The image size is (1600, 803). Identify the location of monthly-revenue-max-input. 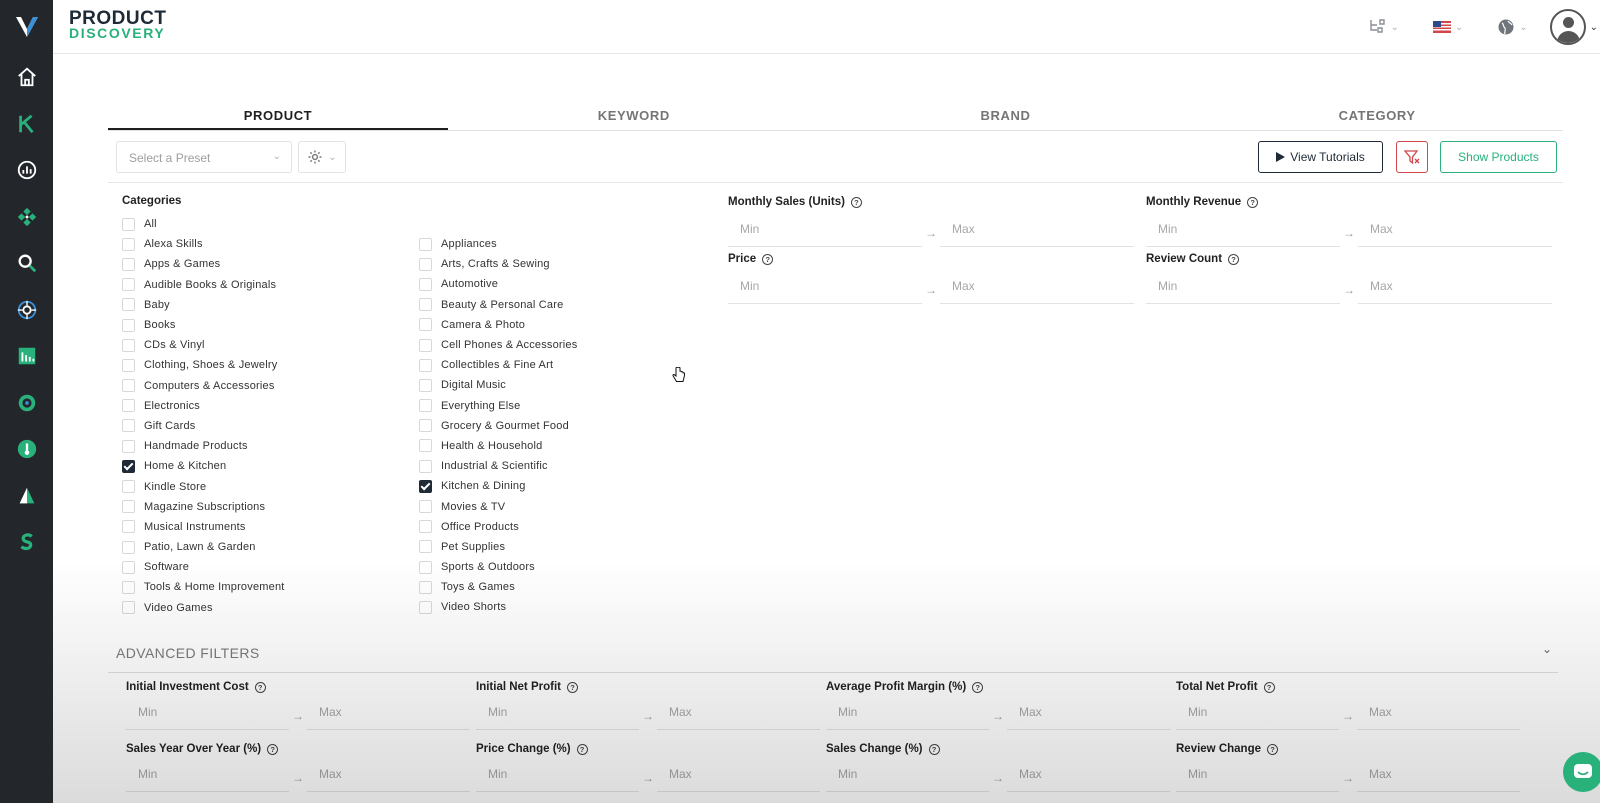
(1455, 232).